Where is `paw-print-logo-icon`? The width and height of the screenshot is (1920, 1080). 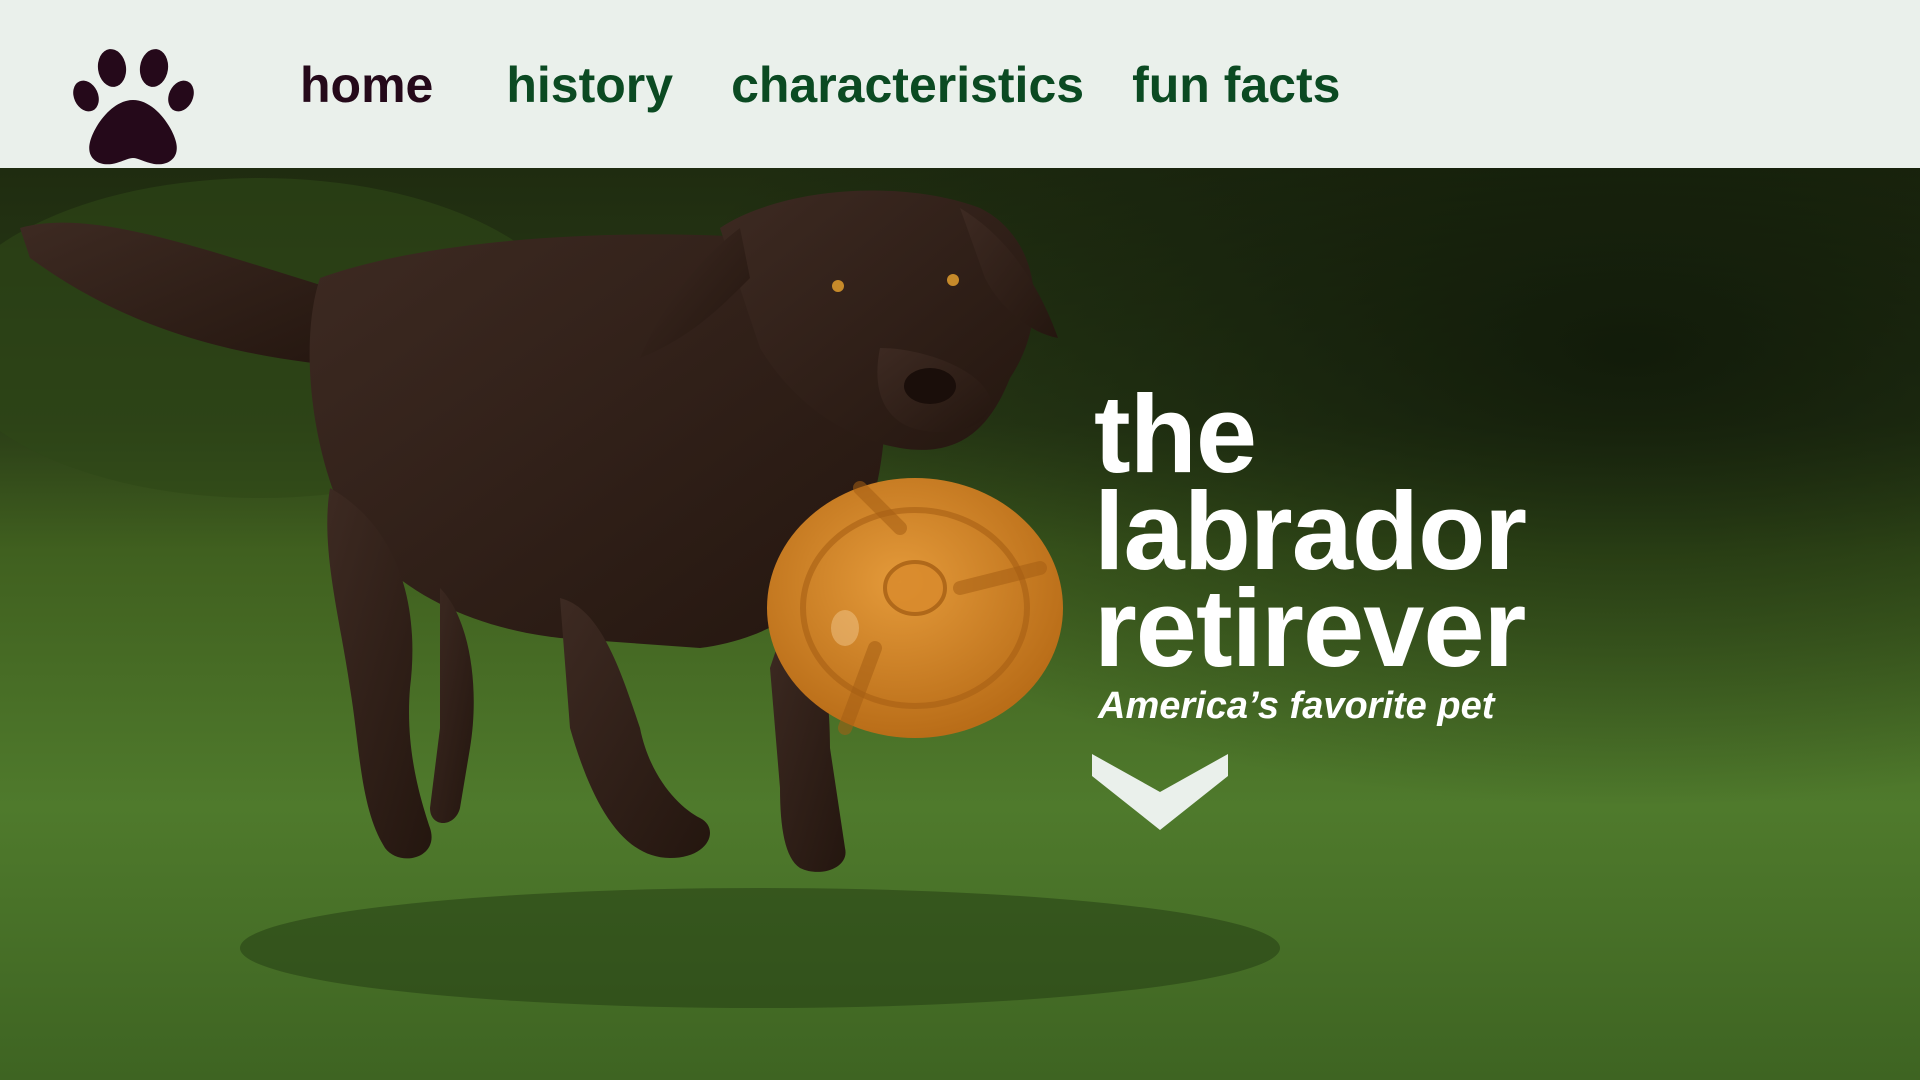 paw-print-logo-icon is located at coordinates (134, 107).